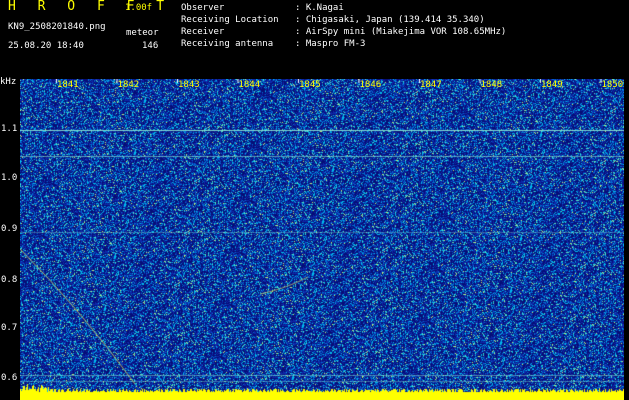 The image size is (629, 400). What do you see at coordinates (139, 8) in the screenshot?
I see `app-version: 1.00f` at bounding box center [139, 8].